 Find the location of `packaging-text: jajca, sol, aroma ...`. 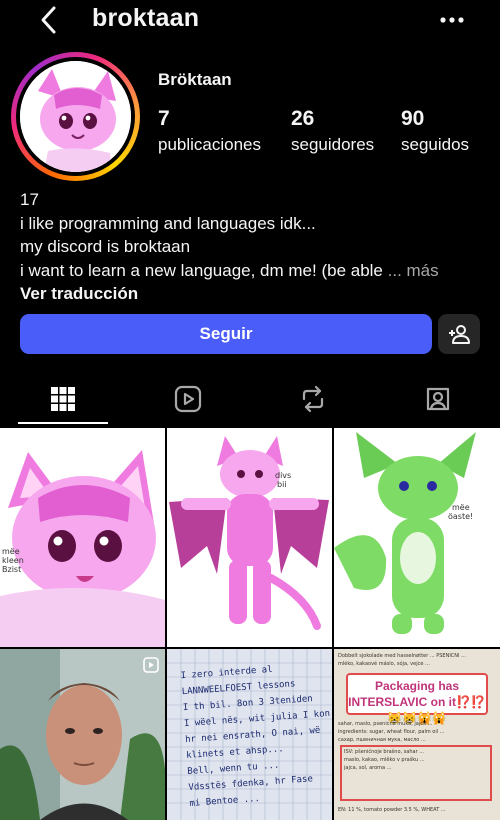

packaging-text: jajca, sol, aroma ... is located at coordinates (368, 768).